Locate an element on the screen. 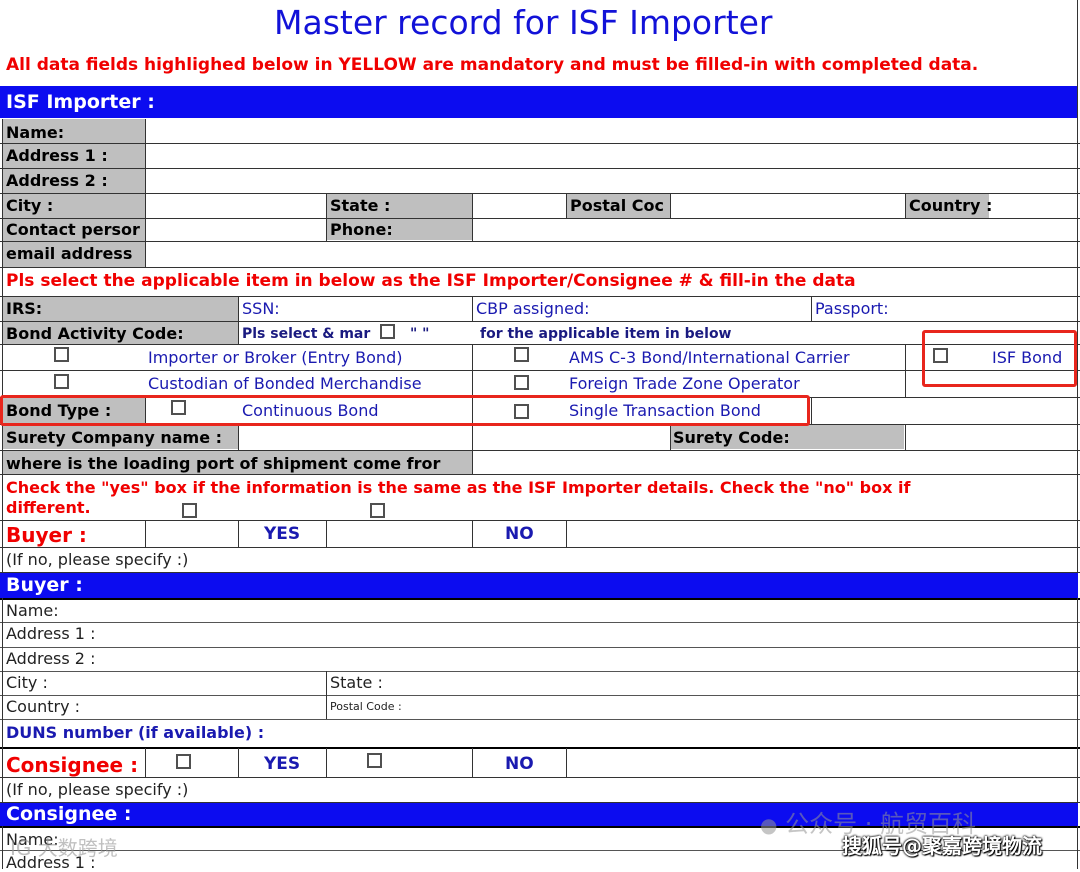 The width and height of the screenshot is (1080, 872). buyer-header-text: Buyer : is located at coordinates (44, 585).